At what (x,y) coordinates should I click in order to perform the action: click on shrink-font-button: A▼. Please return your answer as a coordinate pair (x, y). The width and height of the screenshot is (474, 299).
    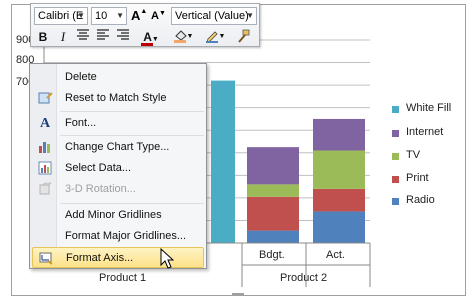
    Looking at the image, I should click on (159, 18).